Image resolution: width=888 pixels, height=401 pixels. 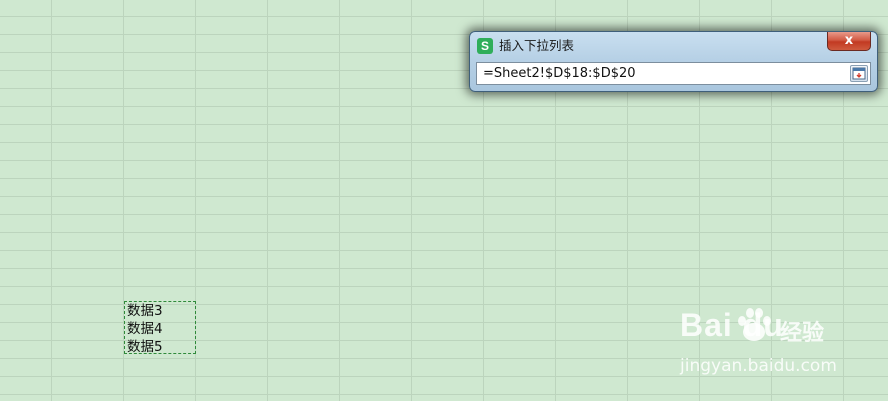 What do you see at coordinates (537, 45) in the screenshot?
I see `dialog-title: 插入下拉列表` at bounding box center [537, 45].